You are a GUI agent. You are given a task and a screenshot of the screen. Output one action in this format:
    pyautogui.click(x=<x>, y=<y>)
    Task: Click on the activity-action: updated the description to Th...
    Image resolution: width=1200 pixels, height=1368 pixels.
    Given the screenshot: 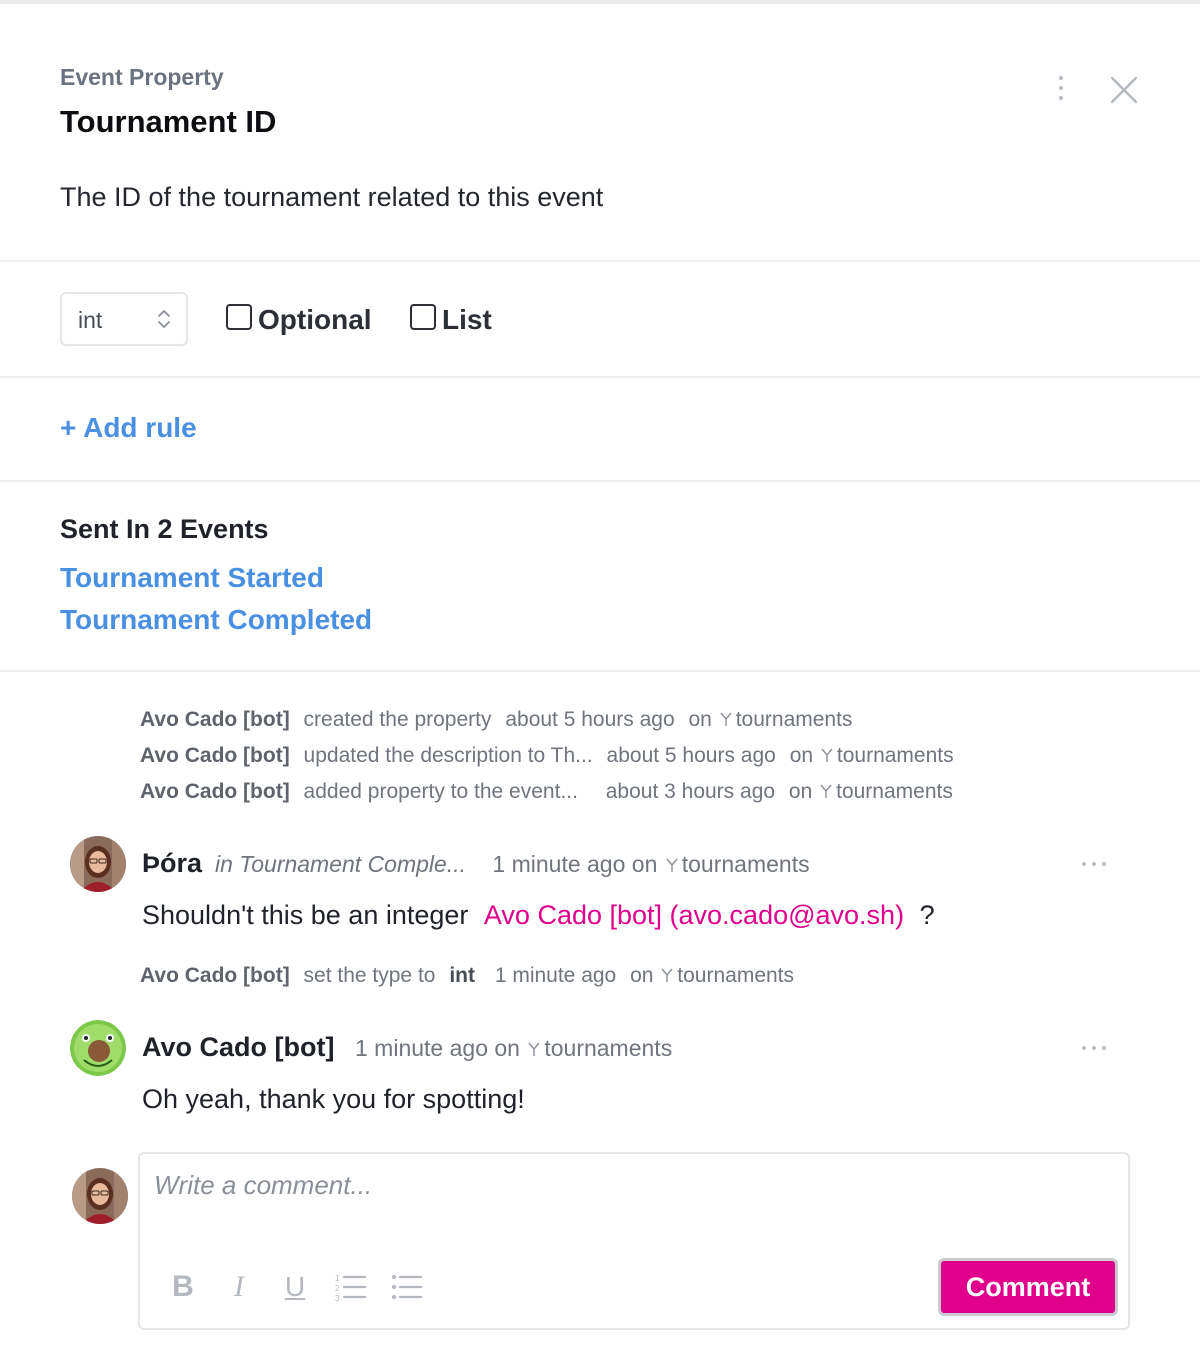 What is the action you would take?
    pyautogui.click(x=448, y=755)
    